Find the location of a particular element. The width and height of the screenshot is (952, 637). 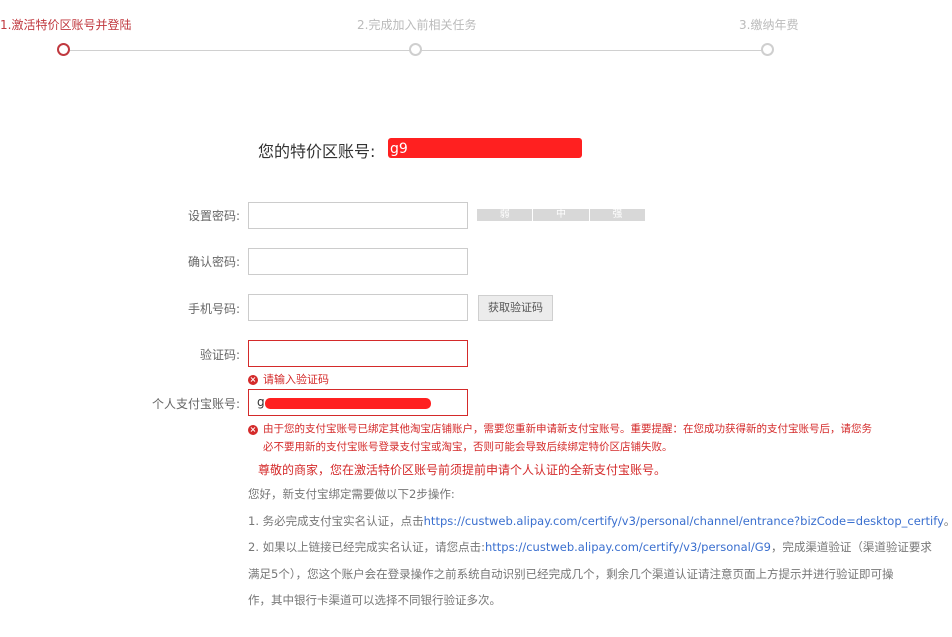

code-label: 验证码: is located at coordinates (219, 355).